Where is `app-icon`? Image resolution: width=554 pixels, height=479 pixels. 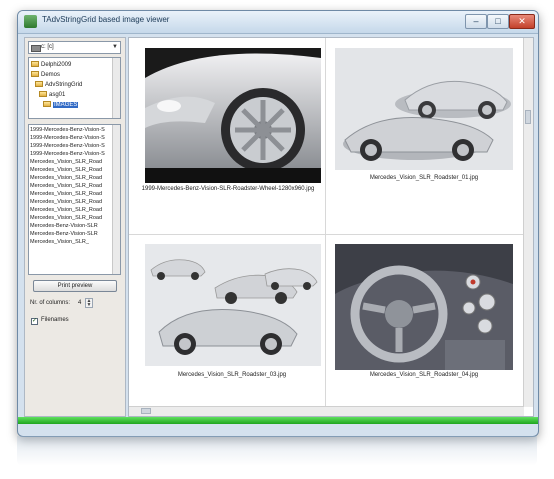 app-icon is located at coordinates (30, 21).